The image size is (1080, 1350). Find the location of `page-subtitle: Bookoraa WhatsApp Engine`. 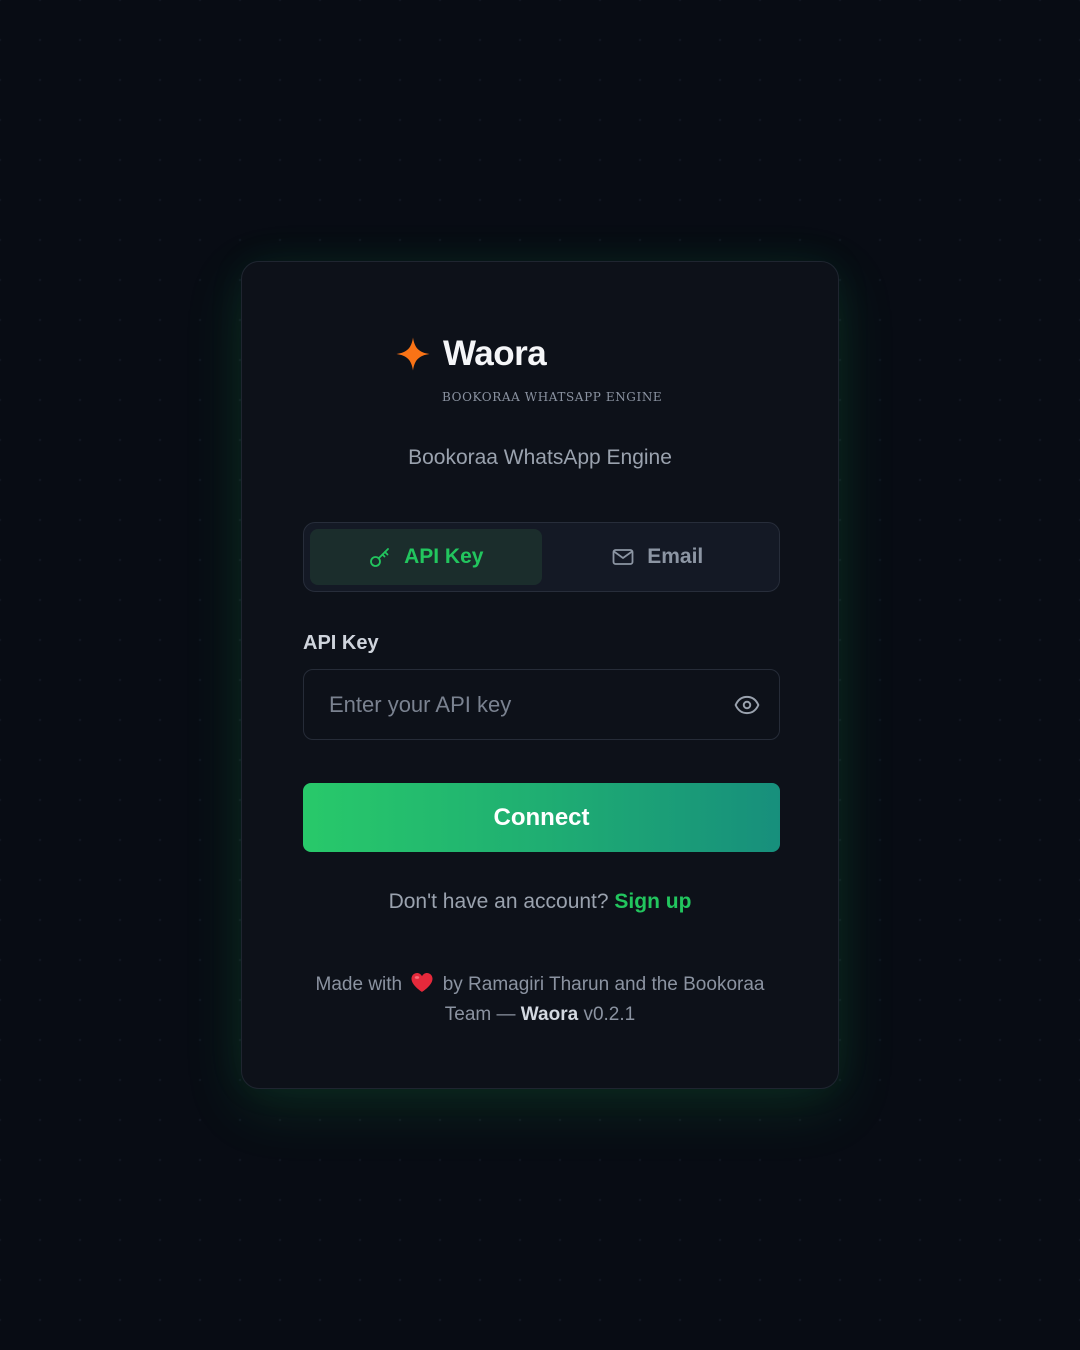

page-subtitle: Bookoraa WhatsApp Engine is located at coordinates (540, 457).